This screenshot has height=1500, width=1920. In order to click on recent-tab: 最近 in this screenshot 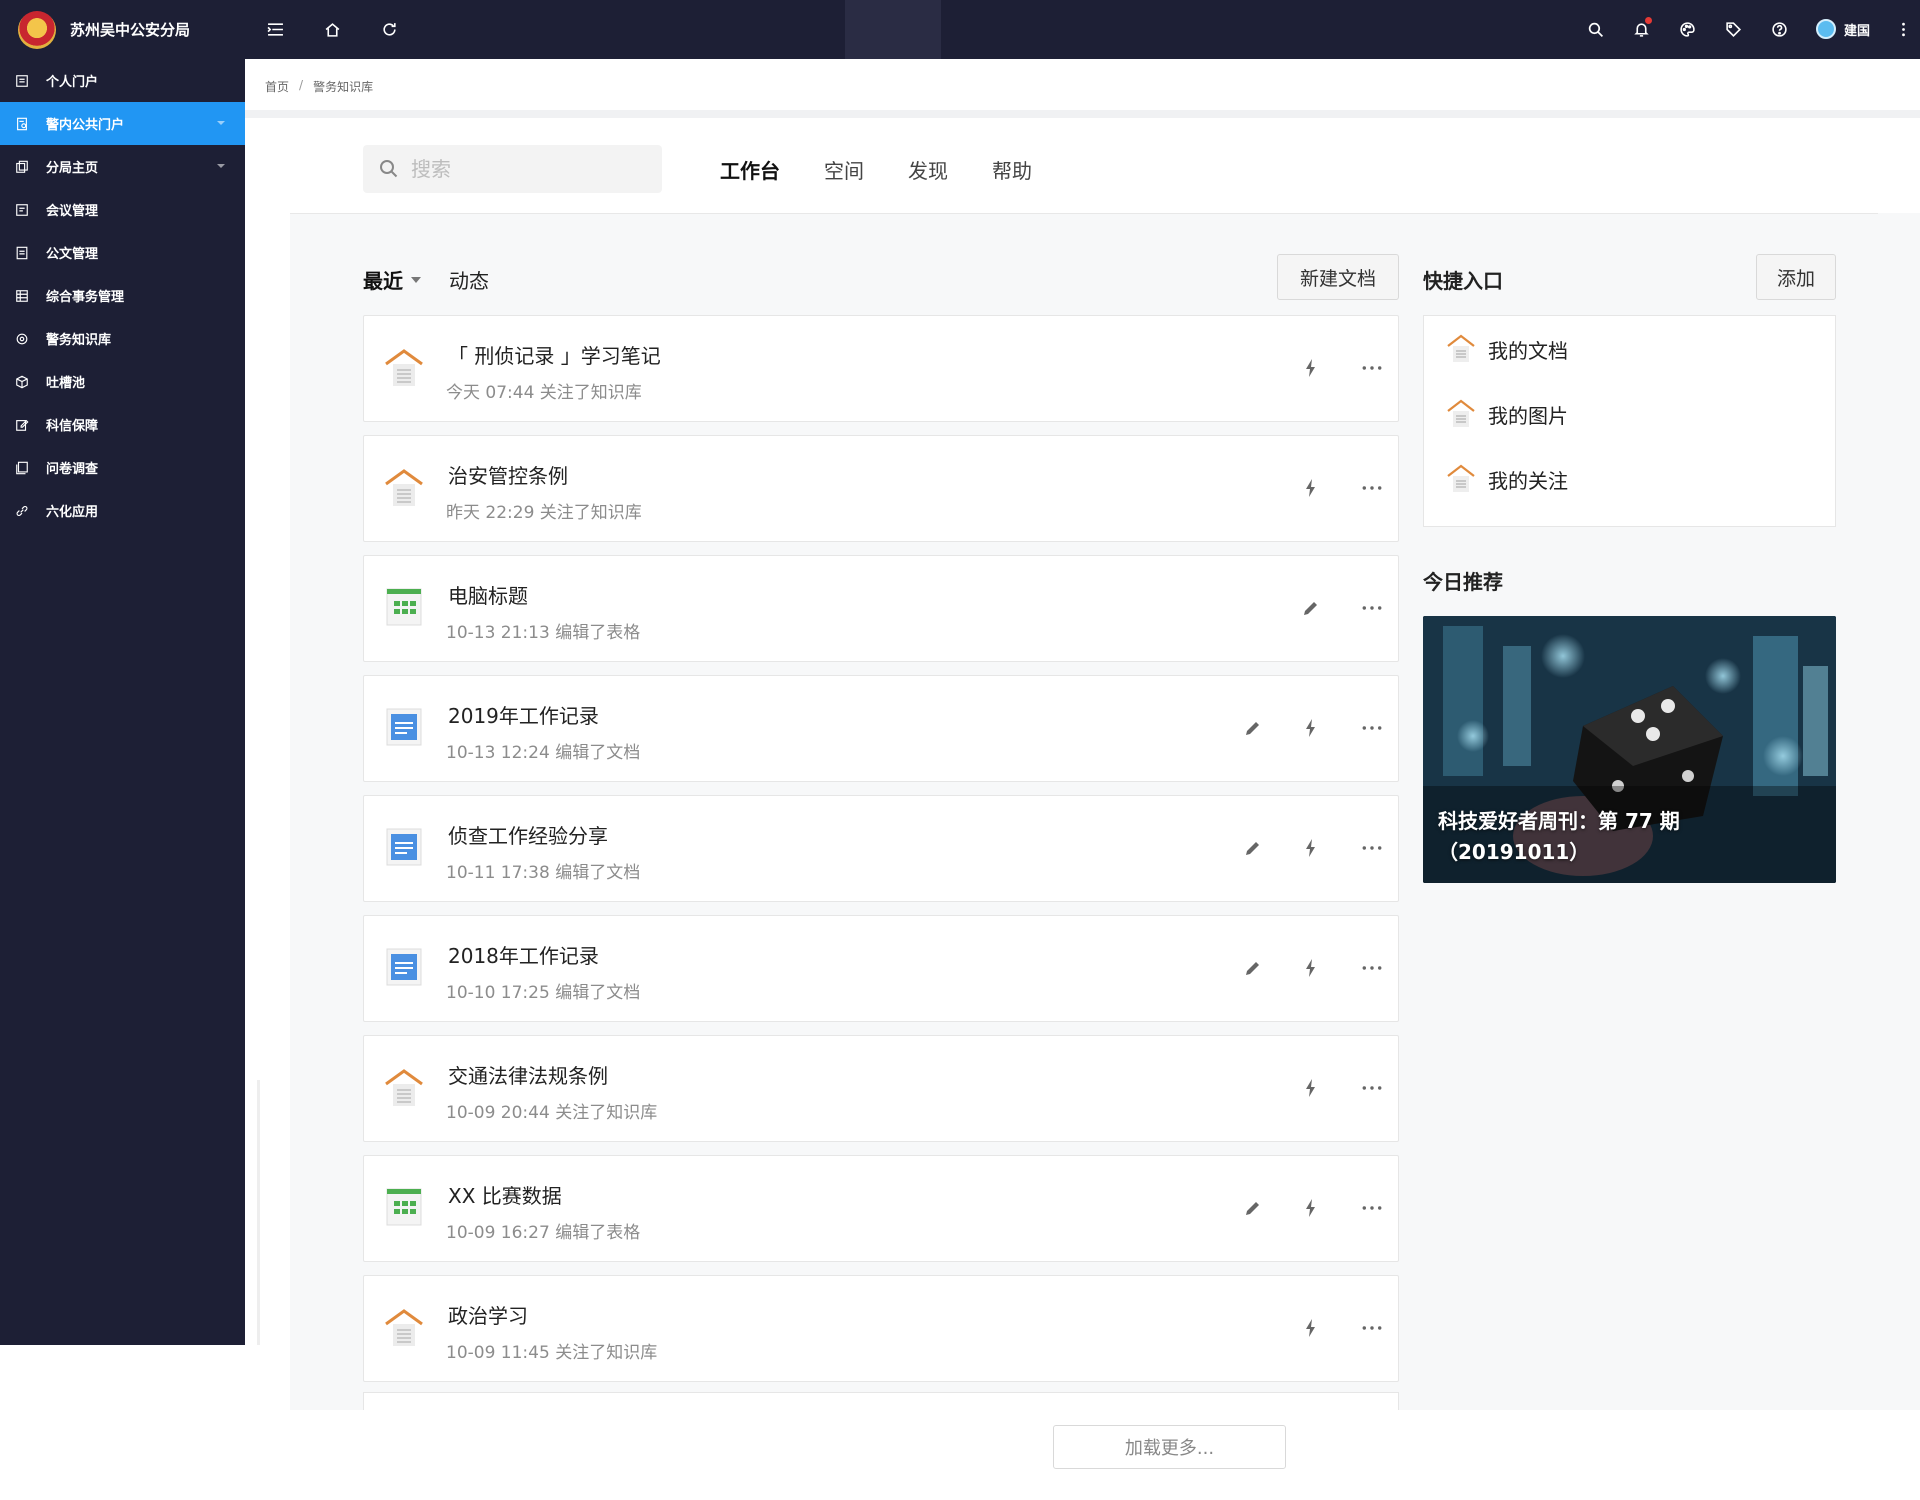, I will do `click(392, 279)`.